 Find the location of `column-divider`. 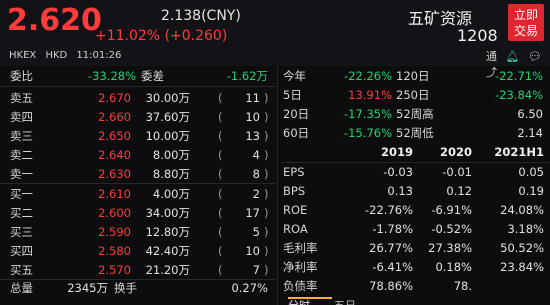

column-divider is located at coordinates (277, 185).